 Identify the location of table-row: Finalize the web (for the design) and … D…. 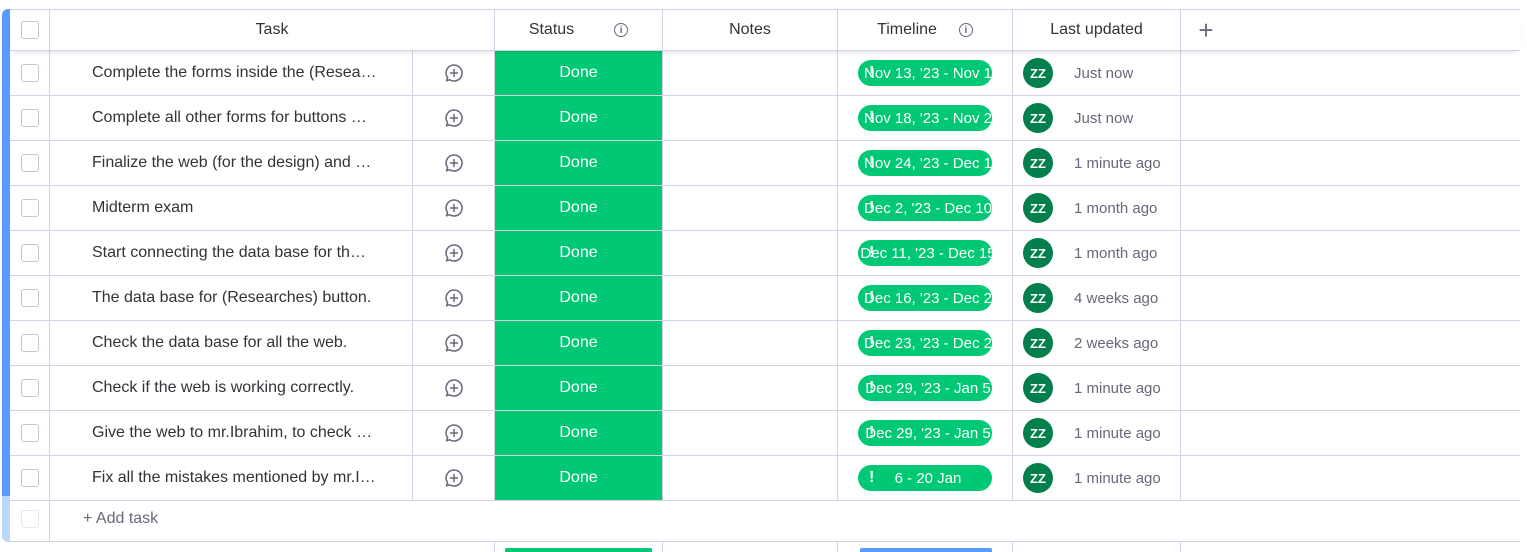
(765, 163).